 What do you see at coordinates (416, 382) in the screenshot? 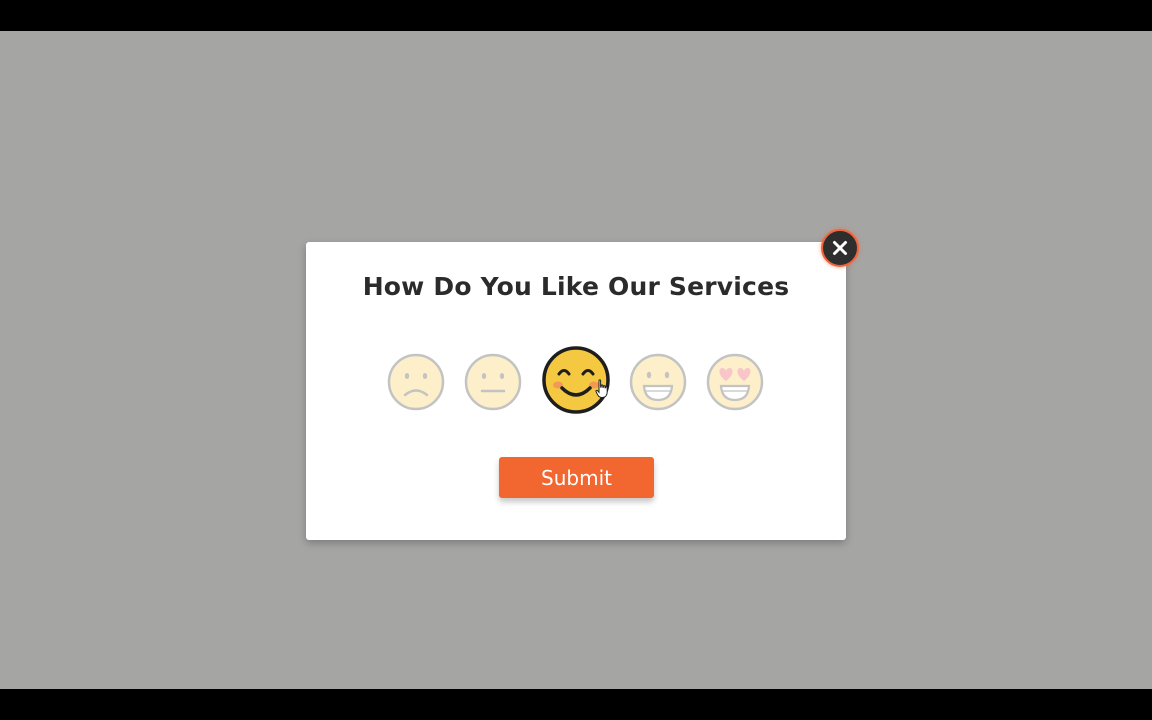
I see `sad-face-icon` at bounding box center [416, 382].